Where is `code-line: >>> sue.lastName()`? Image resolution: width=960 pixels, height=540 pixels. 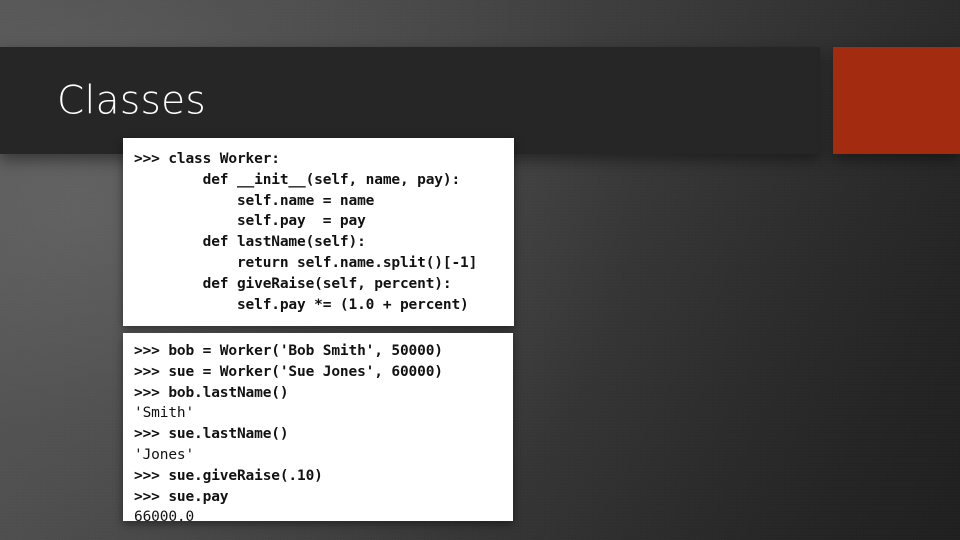 code-line: >>> sue.lastName() is located at coordinates (211, 434).